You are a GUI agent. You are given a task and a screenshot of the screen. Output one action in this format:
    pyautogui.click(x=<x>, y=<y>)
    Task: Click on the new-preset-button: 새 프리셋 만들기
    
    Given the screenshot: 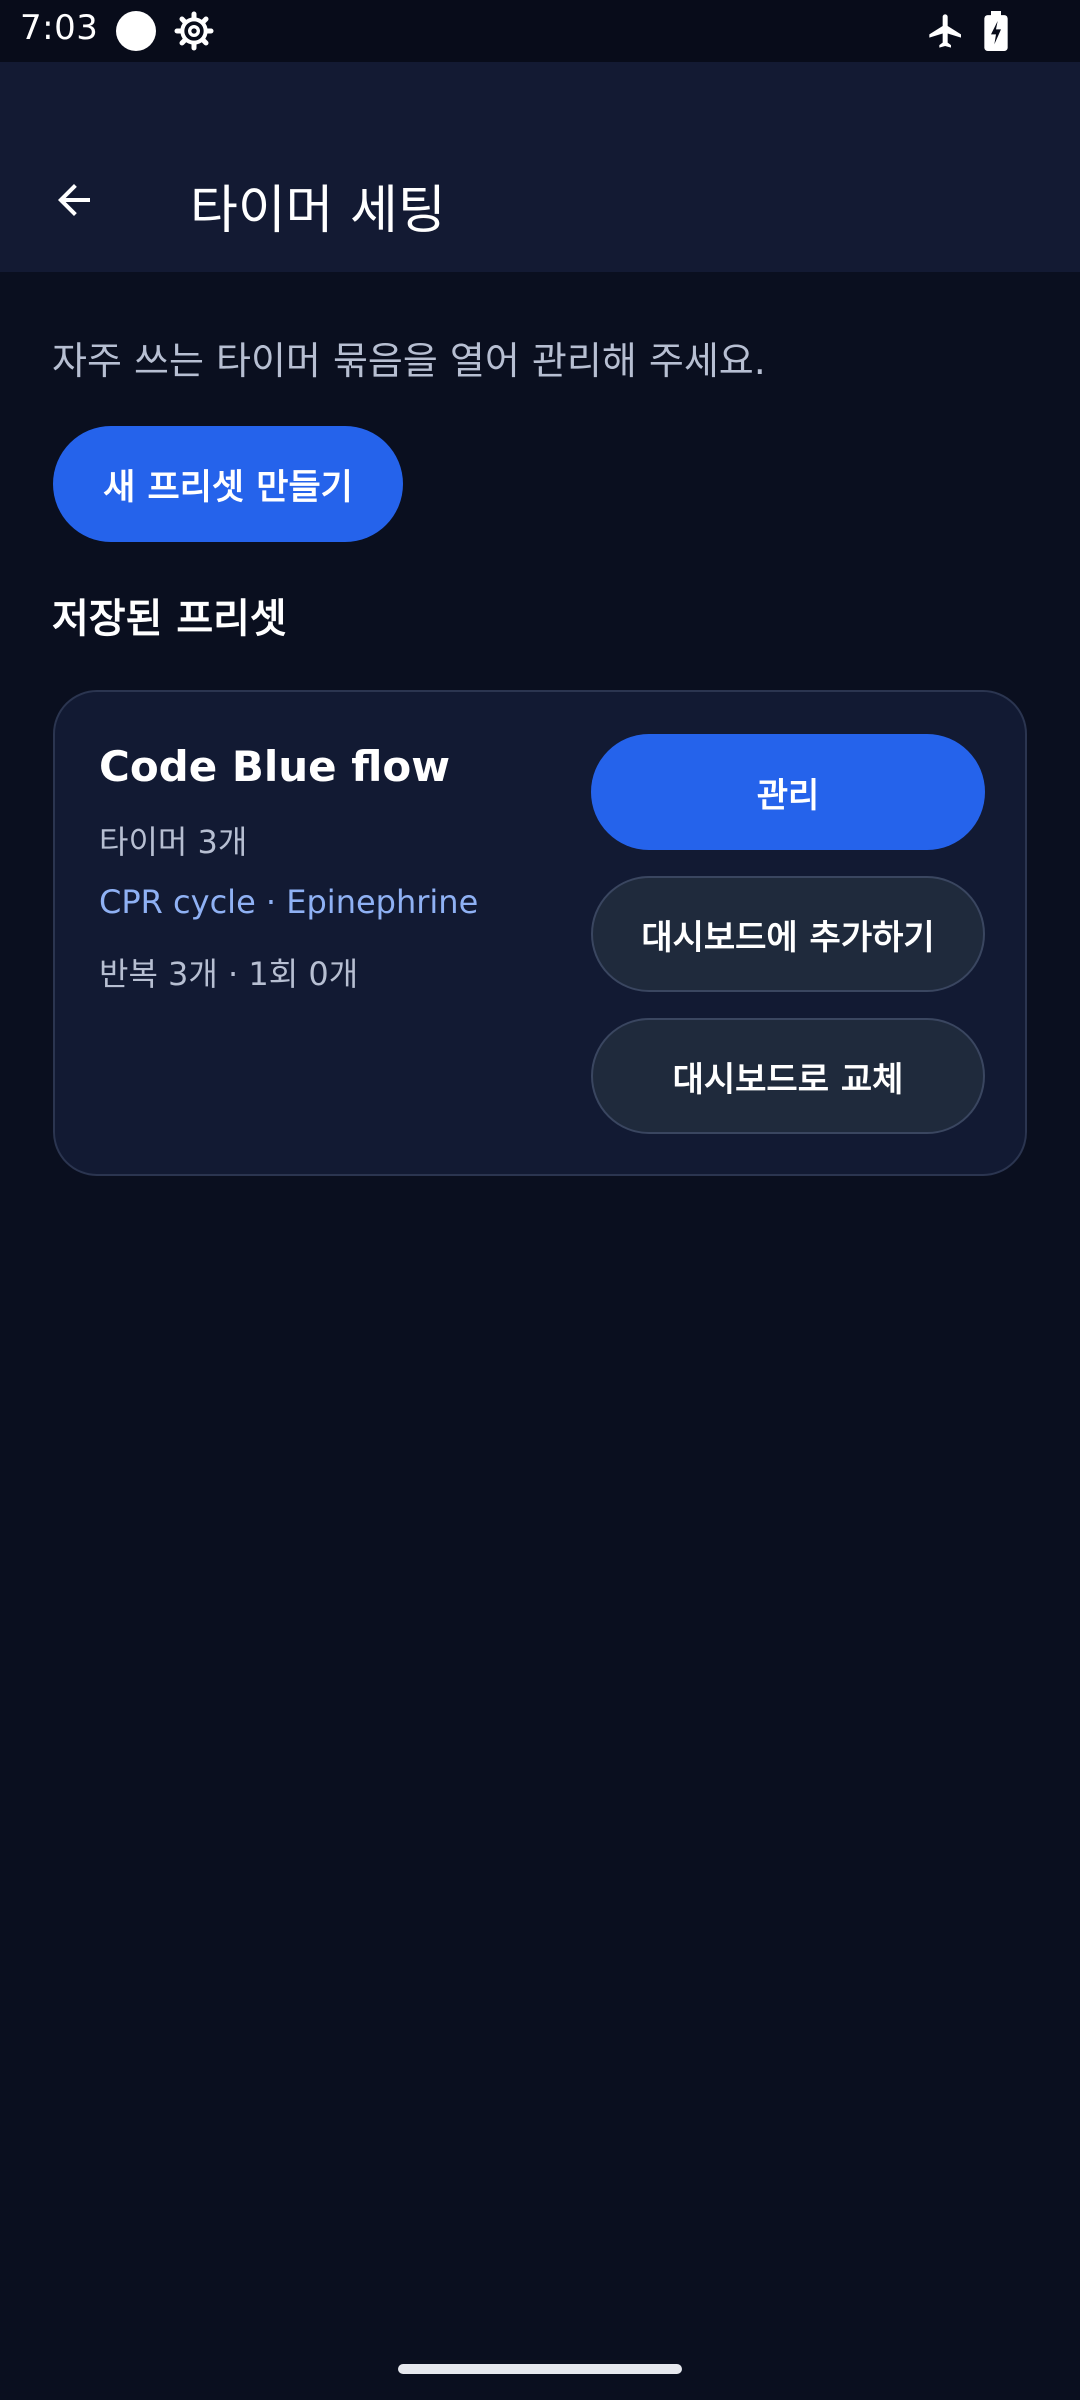 What is the action you would take?
    pyautogui.click(x=228, y=484)
    